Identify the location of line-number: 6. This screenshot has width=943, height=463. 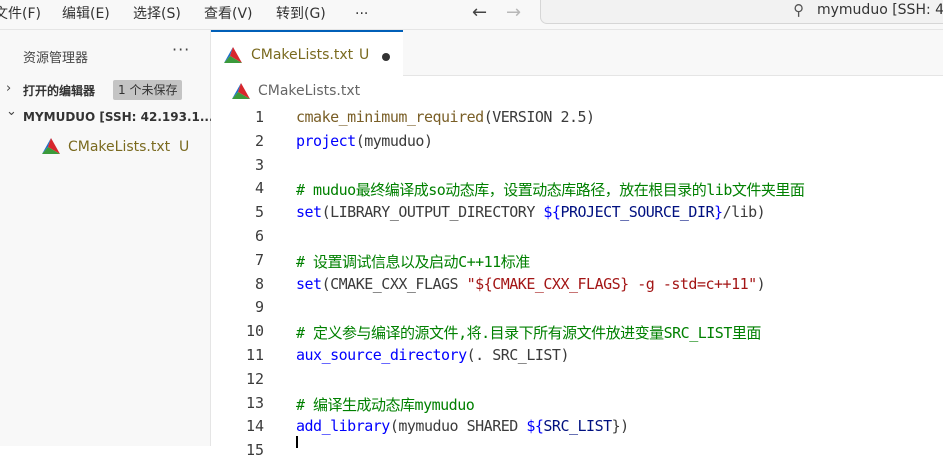
(259, 236).